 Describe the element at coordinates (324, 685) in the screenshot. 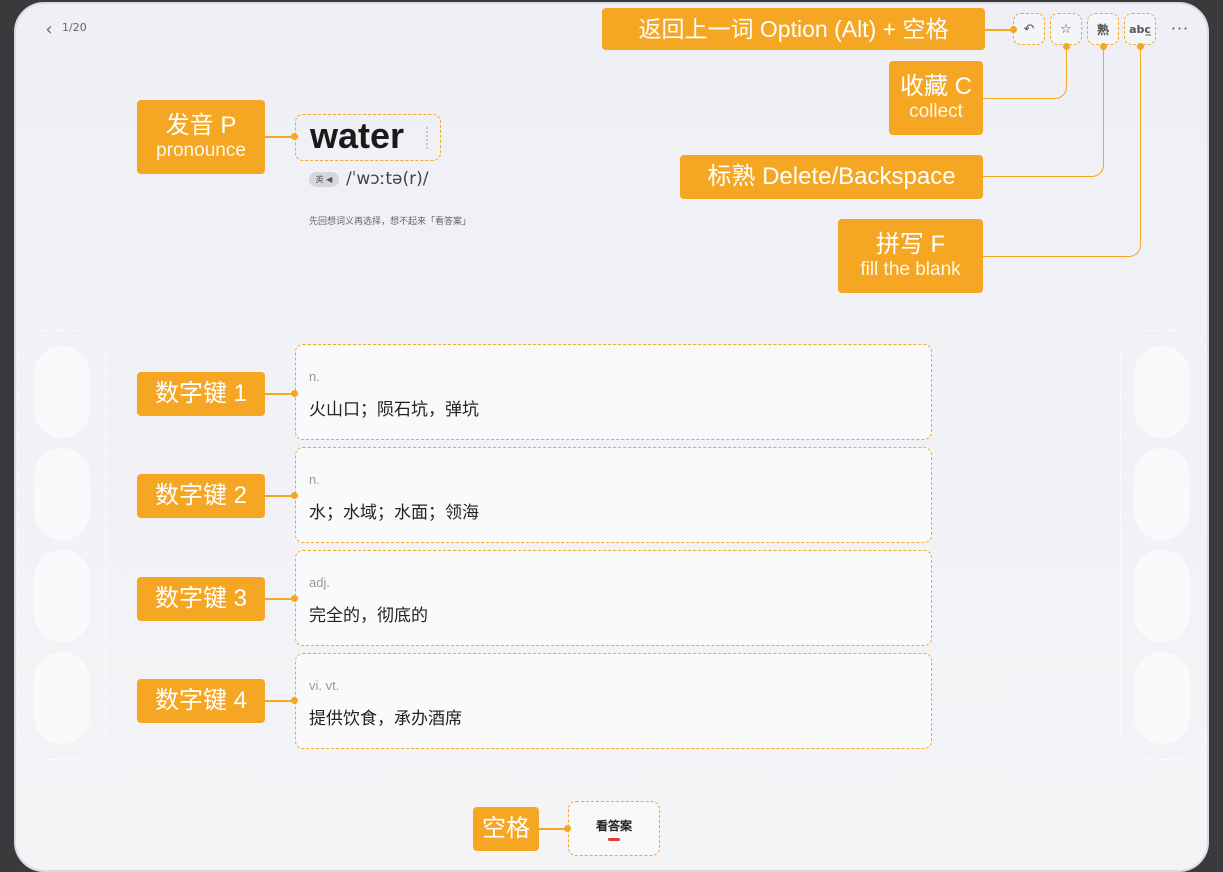

I see `part-of-speech: vi. vt.` at that location.